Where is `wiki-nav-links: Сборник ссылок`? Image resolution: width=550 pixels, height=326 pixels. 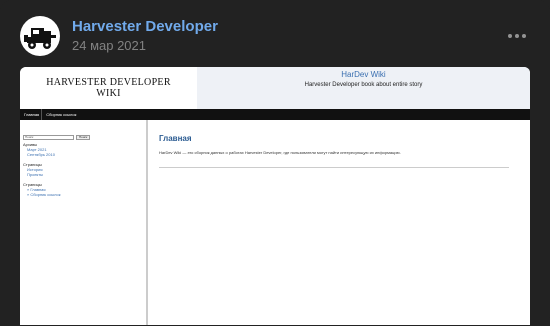
wiki-nav-links: Сборник ссылок is located at coordinates (61, 114).